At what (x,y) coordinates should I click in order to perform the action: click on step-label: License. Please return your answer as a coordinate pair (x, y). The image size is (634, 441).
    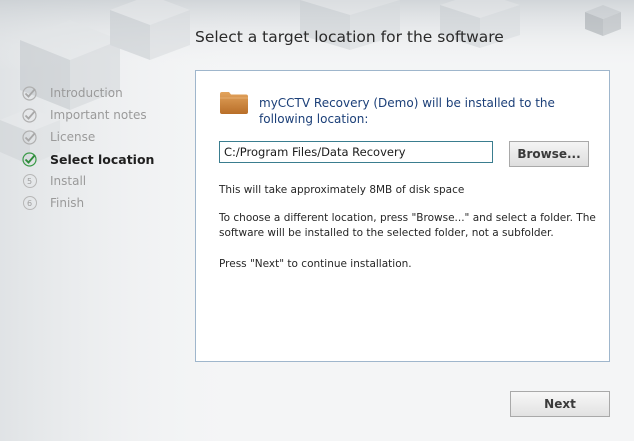
    Looking at the image, I should click on (73, 137).